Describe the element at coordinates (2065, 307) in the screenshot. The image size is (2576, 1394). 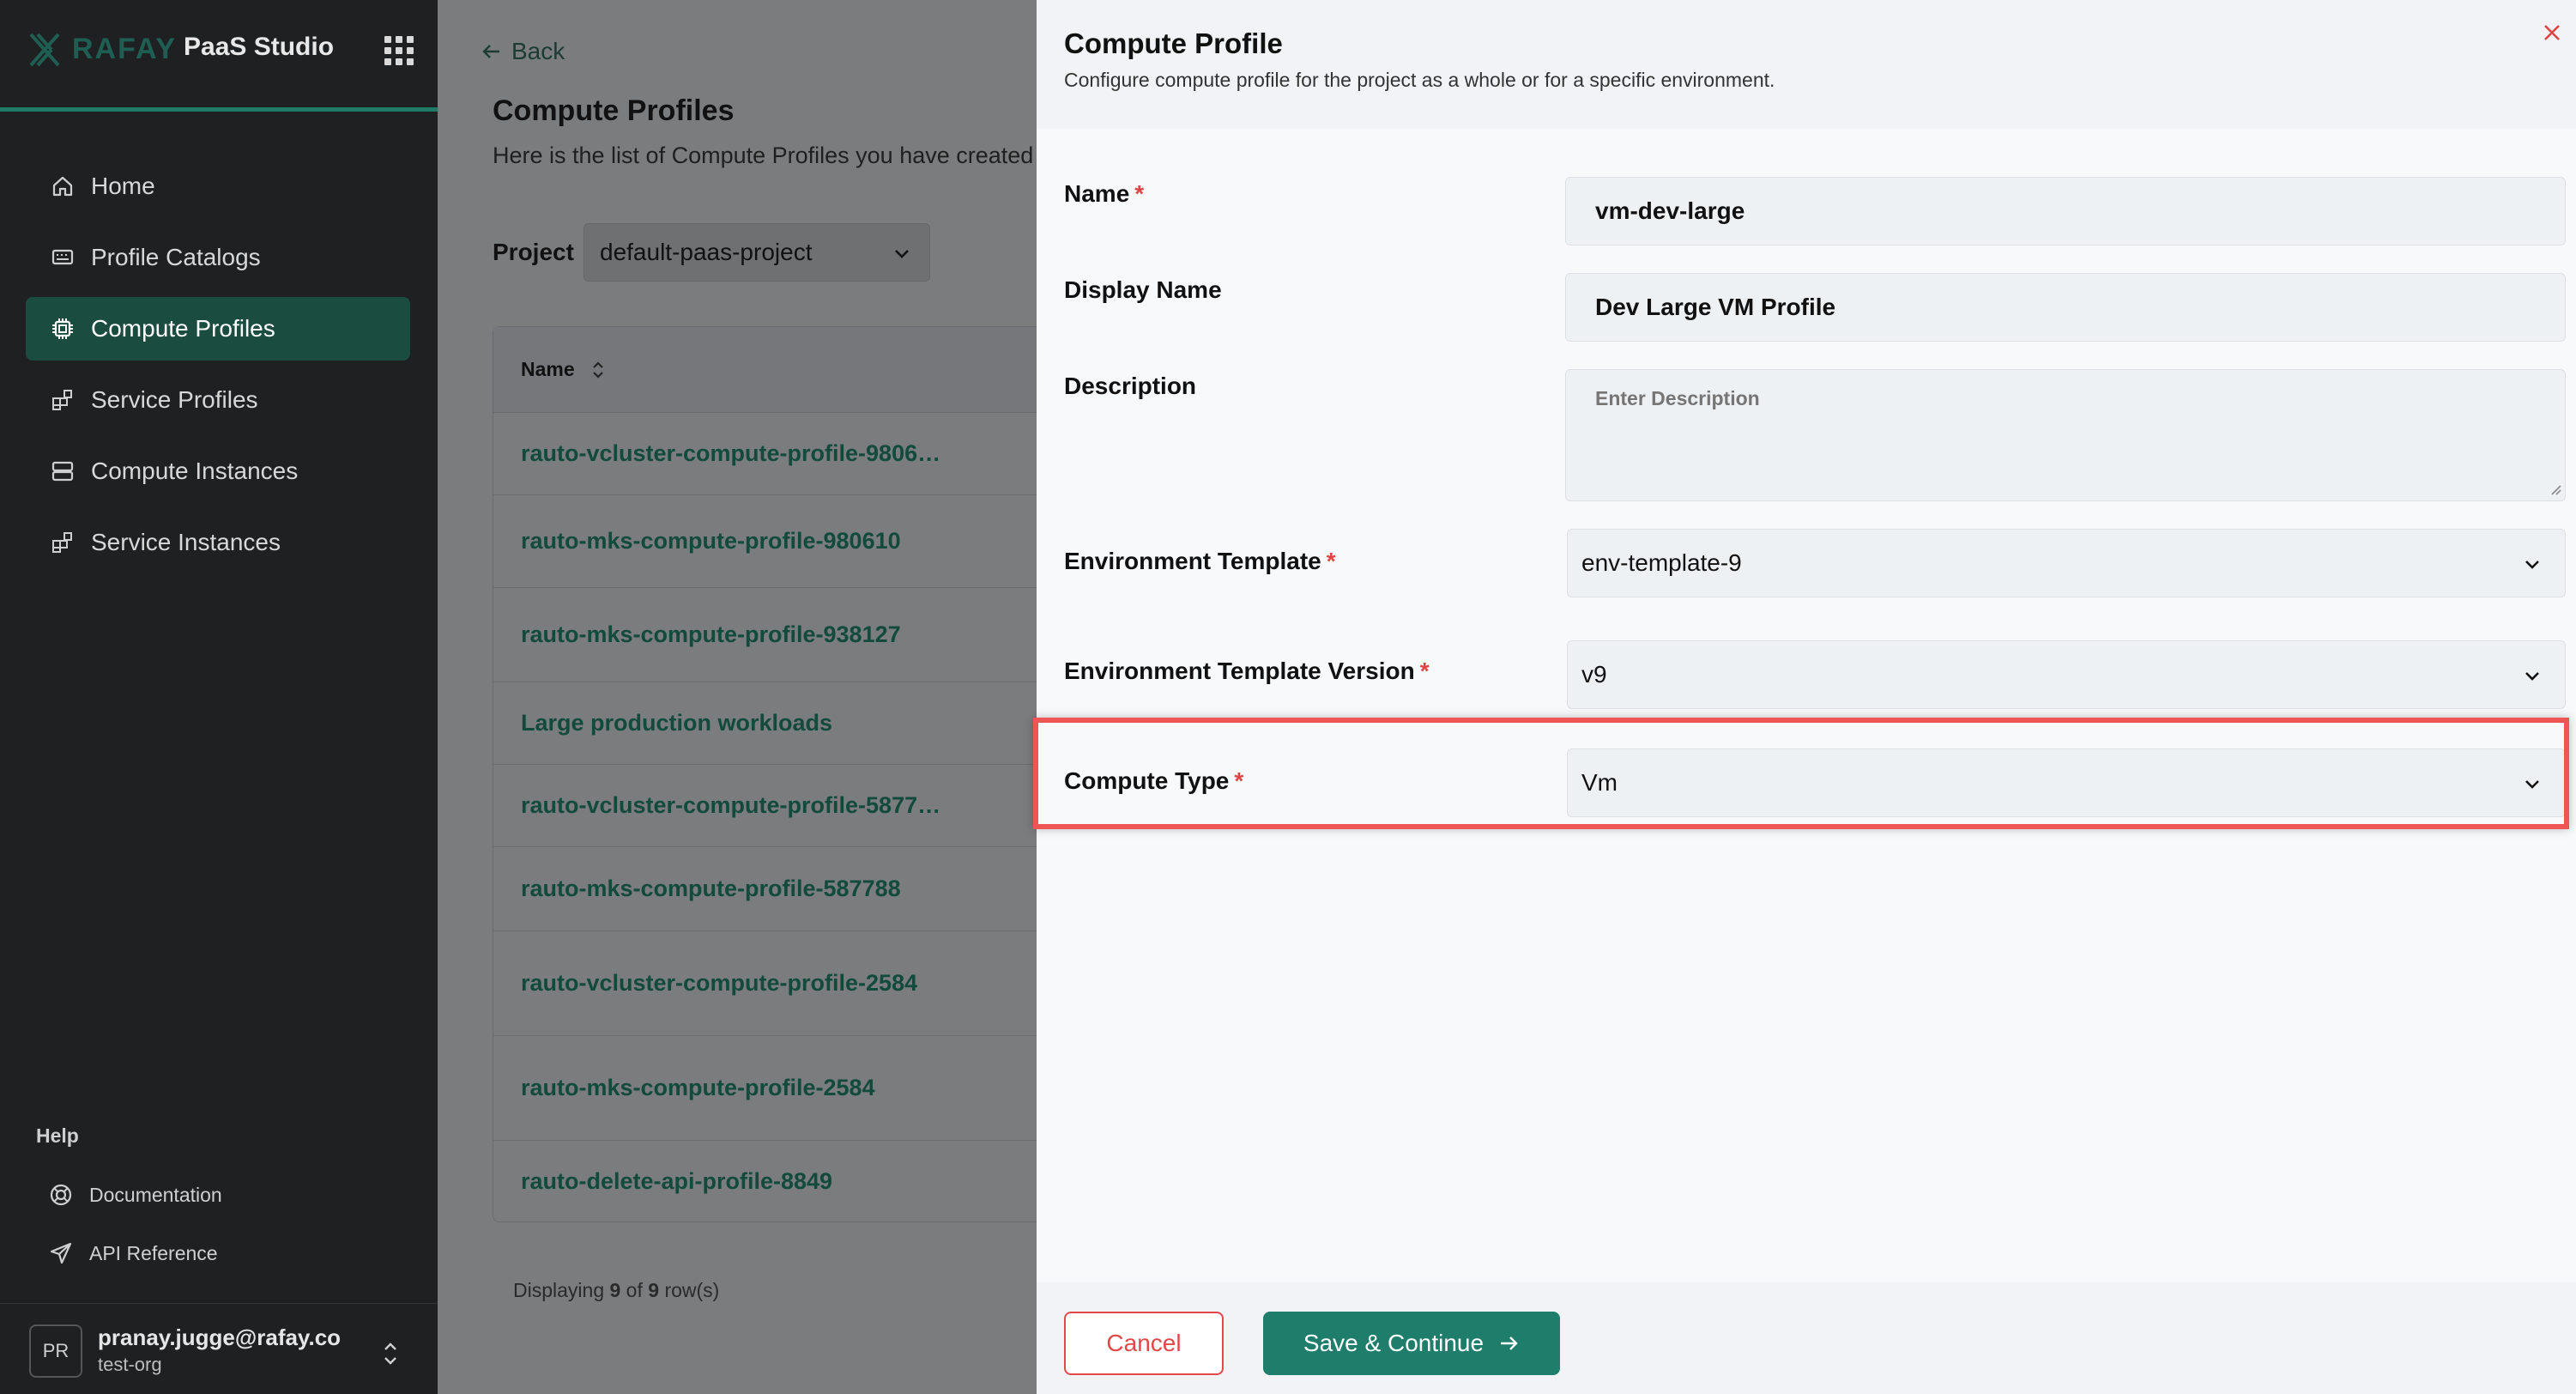
I see `display-name-input: Dev Large VM Profile` at that location.